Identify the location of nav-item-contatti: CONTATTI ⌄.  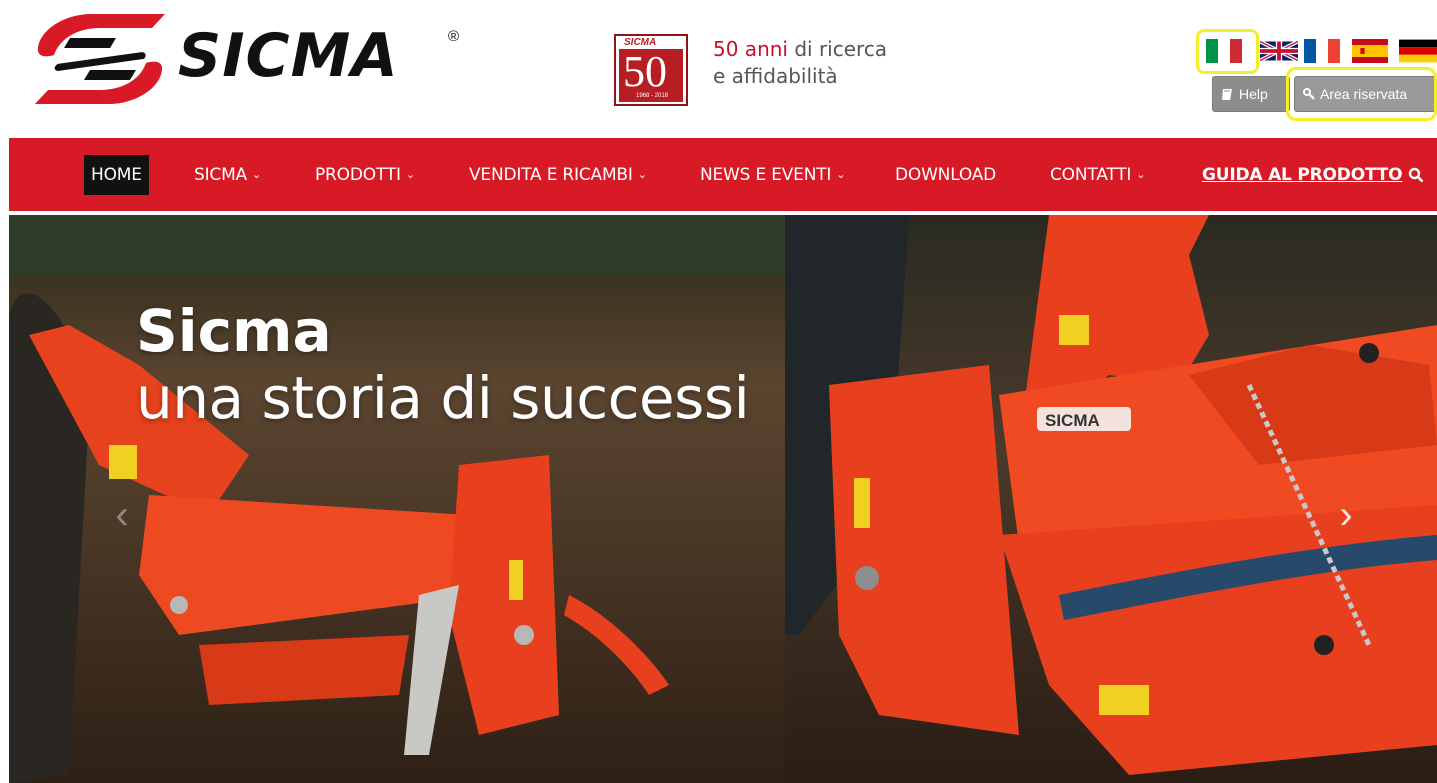
(1097, 174).